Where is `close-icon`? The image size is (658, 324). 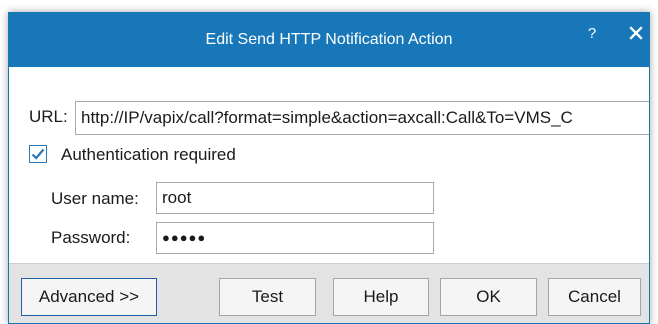 close-icon is located at coordinates (636, 33).